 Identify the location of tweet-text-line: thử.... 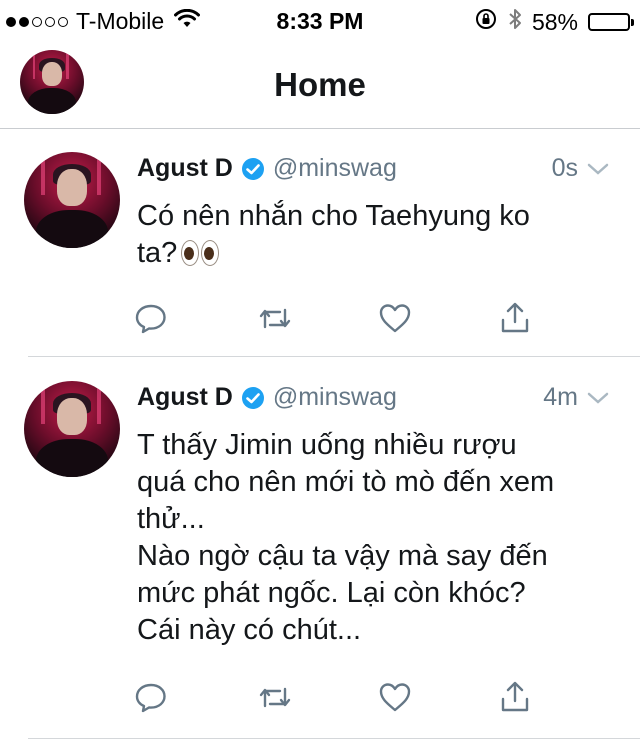
(171, 519).